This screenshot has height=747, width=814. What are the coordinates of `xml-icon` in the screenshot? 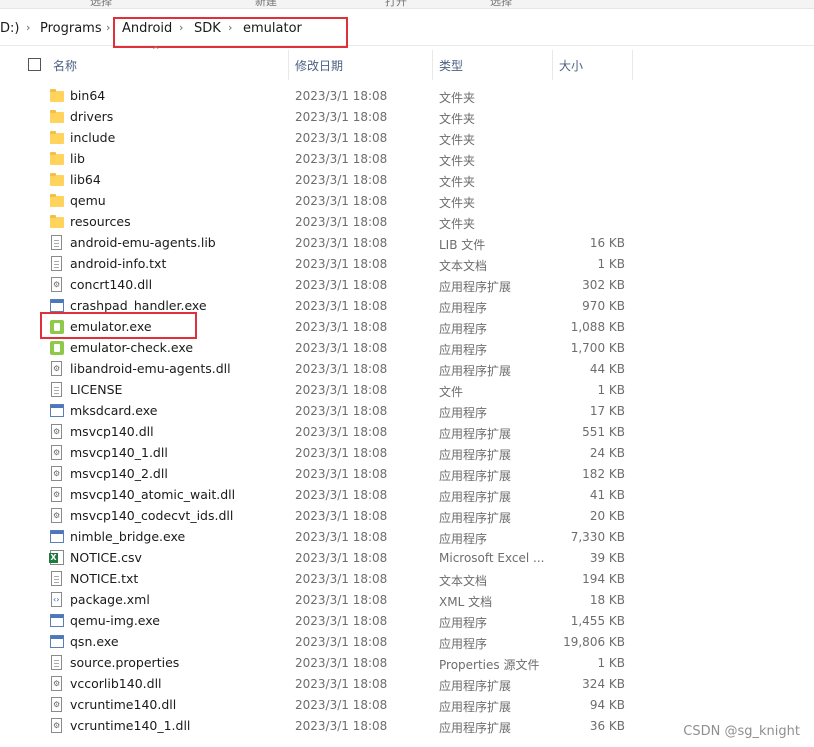 It's located at (57, 600).